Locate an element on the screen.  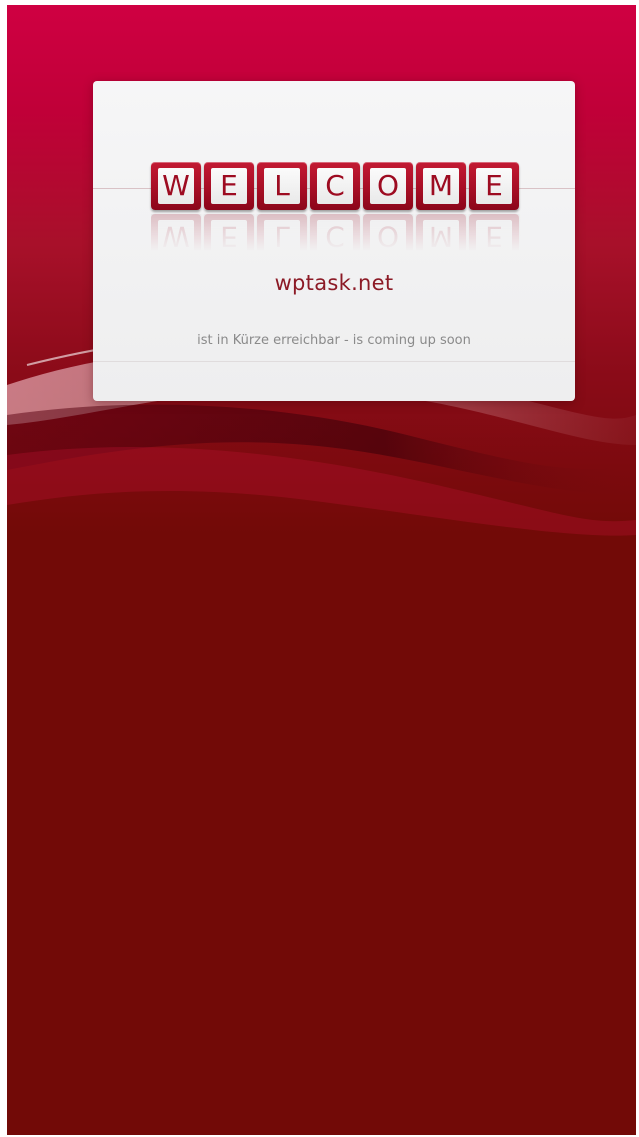
letter-tile-text: O is located at coordinates (388, 186).